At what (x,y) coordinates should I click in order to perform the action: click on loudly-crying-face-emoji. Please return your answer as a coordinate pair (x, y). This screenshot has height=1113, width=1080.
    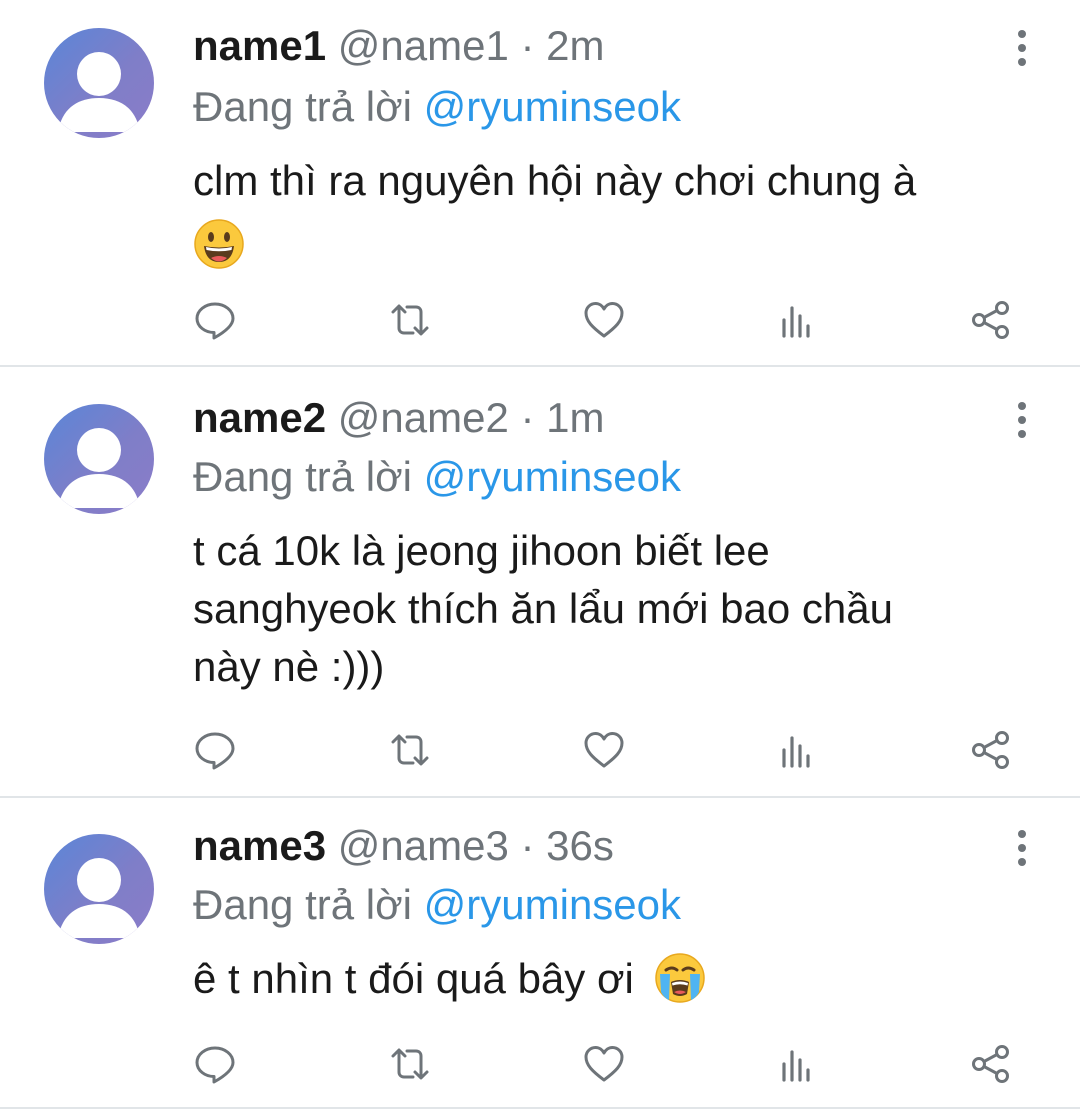
    Looking at the image, I should click on (679, 978).